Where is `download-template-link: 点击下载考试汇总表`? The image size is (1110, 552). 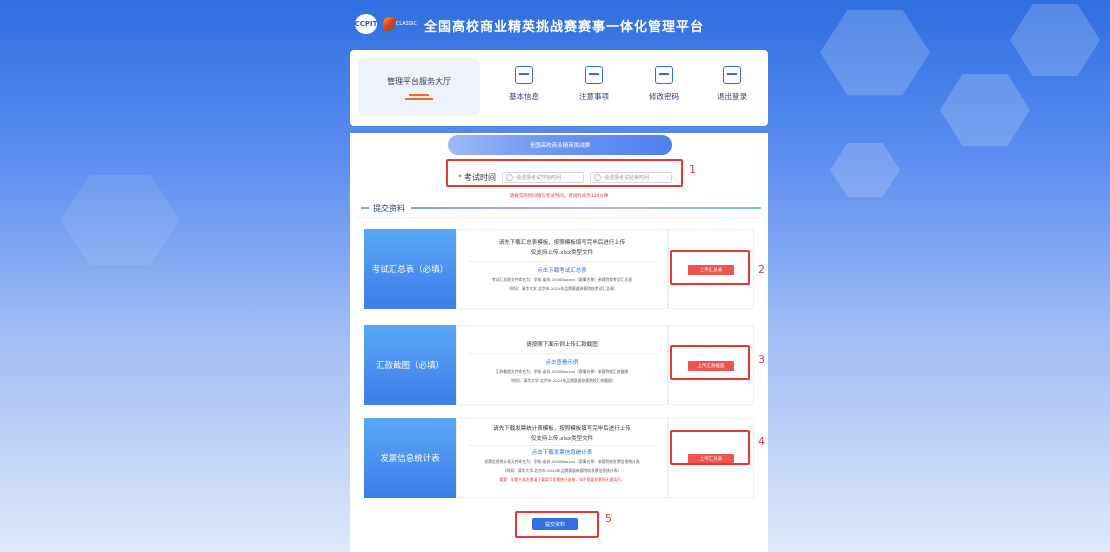
download-template-link: 点击下载考试汇总表 is located at coordinates (562, 270).